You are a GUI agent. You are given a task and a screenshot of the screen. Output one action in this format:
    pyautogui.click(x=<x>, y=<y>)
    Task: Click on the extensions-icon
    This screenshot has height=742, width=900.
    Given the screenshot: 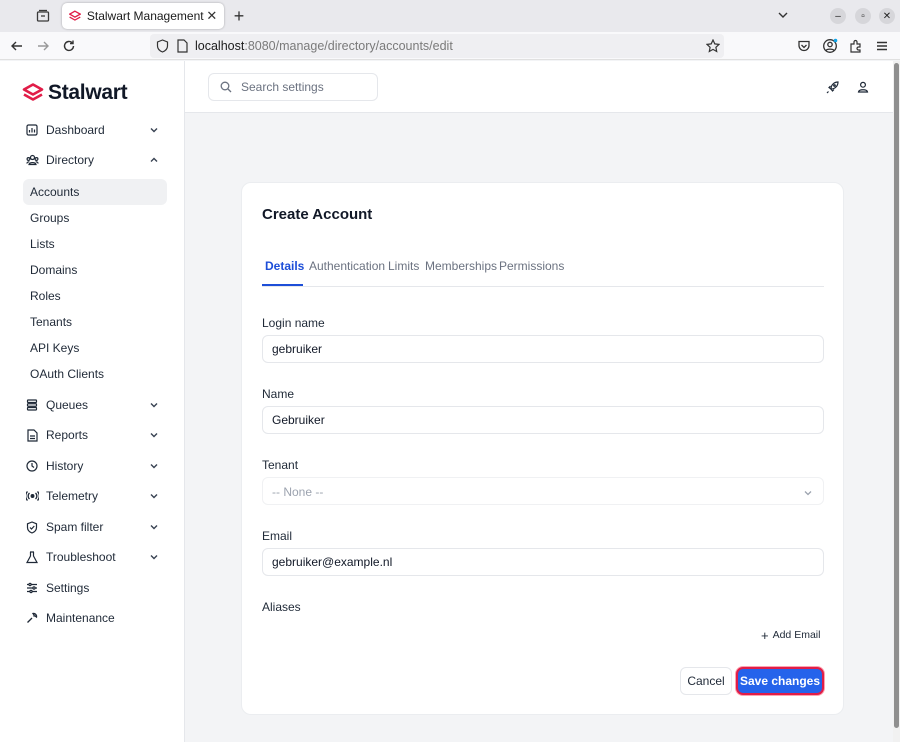 What is the action you would take?
    pyautogui.click(x=856, y=46)
    